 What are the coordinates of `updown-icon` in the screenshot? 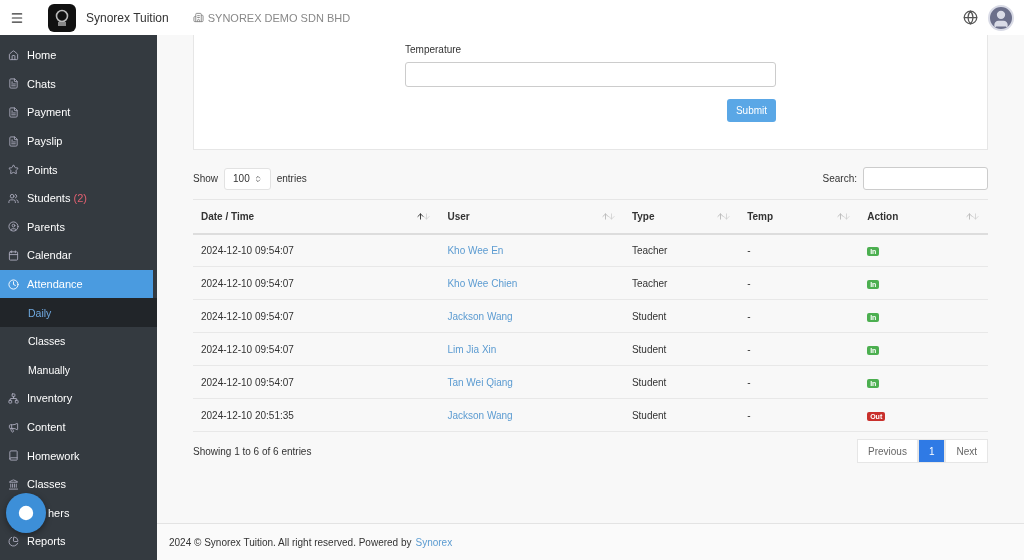 It's located at (257, 178).